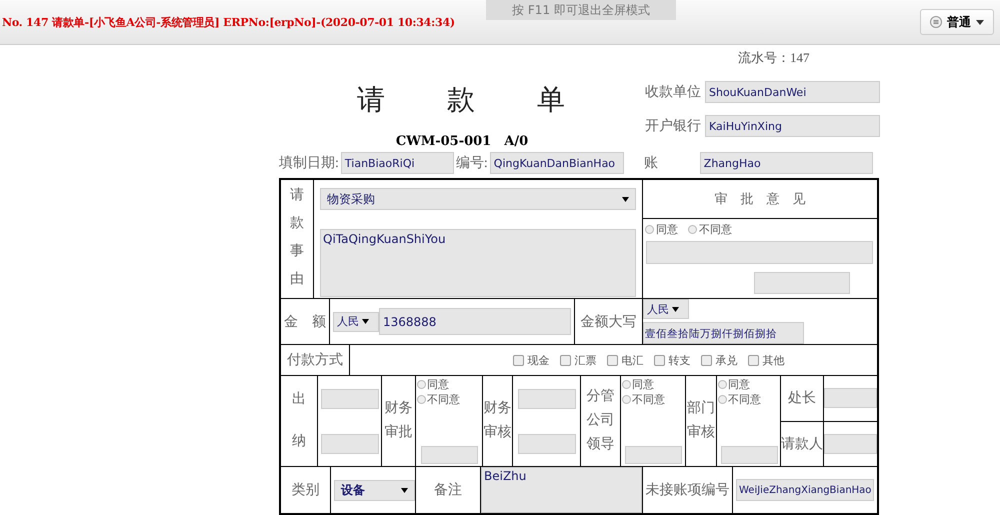  What do you see at coordinates (581, 10) in the screenshot?
I see `fullscreen-notice: 按 F11 即可退出全屏模式` at bounding box center [581, 10].